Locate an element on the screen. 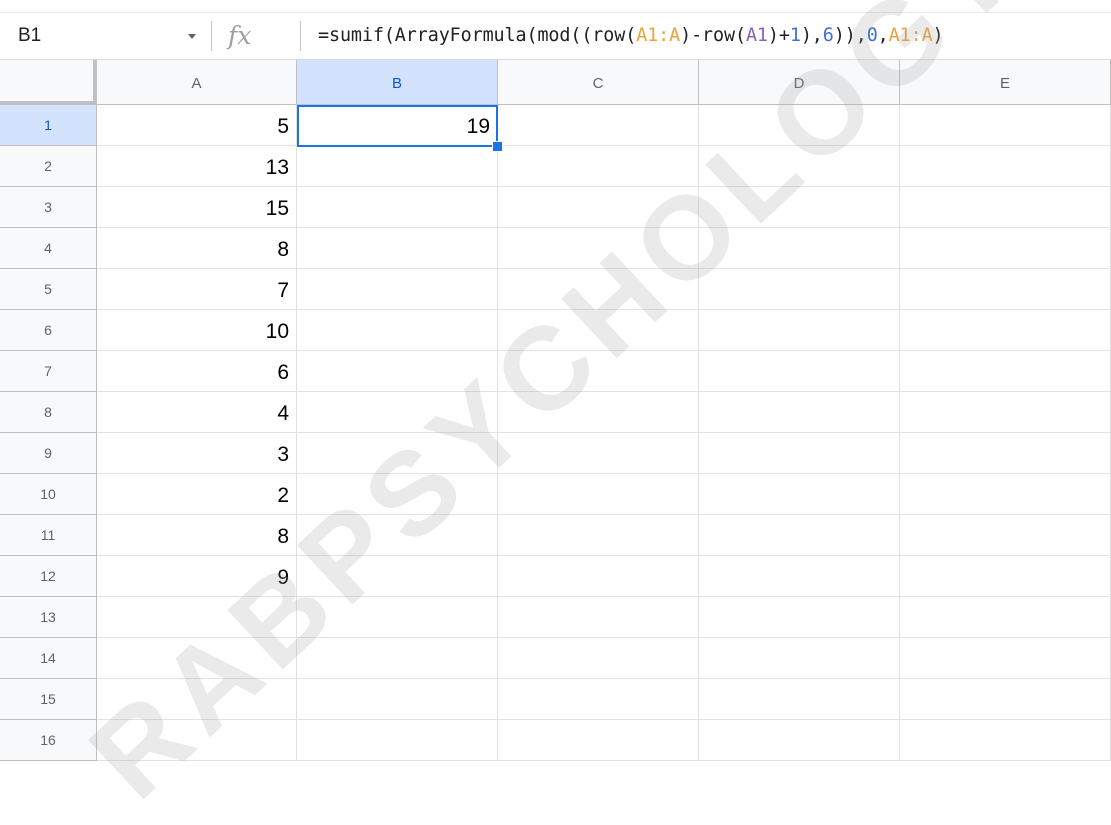 The height and width of the screenshot is (825, 1111). cell-a4: 8 is located at coordinates (197, 248).